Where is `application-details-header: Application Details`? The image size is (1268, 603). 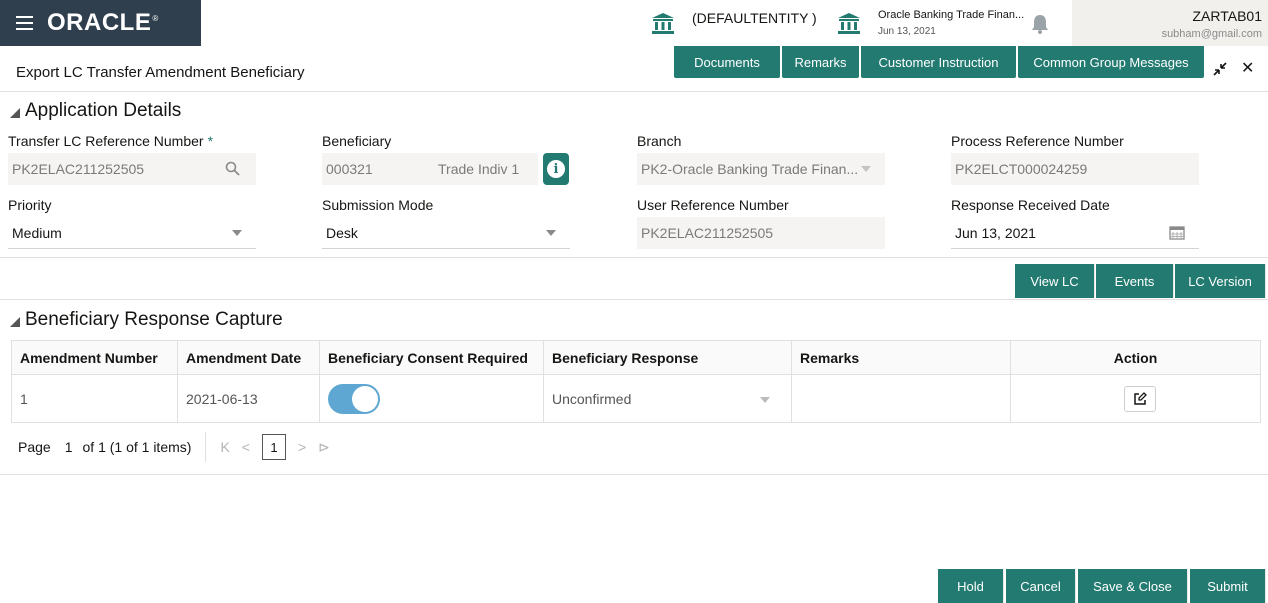
application-details-header: Application Details is located at coordinates (95, 111).